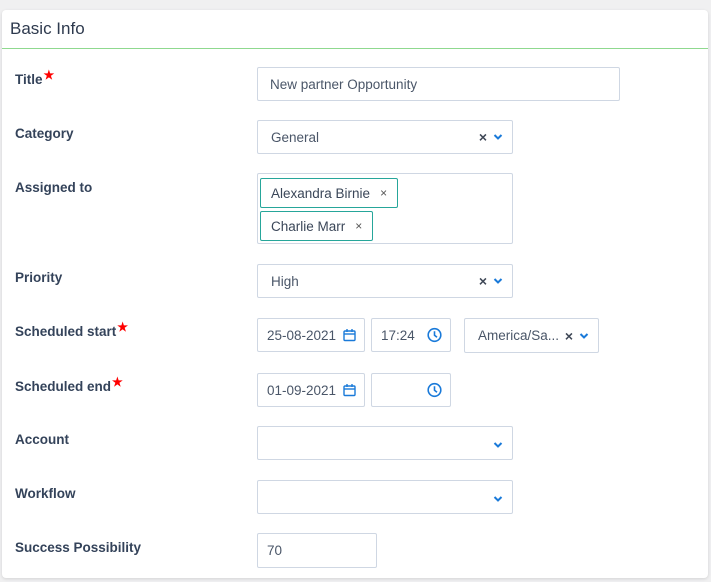 The image size is (711, 582). I want to click on workflow-label: Workflow, so click(45, 493).